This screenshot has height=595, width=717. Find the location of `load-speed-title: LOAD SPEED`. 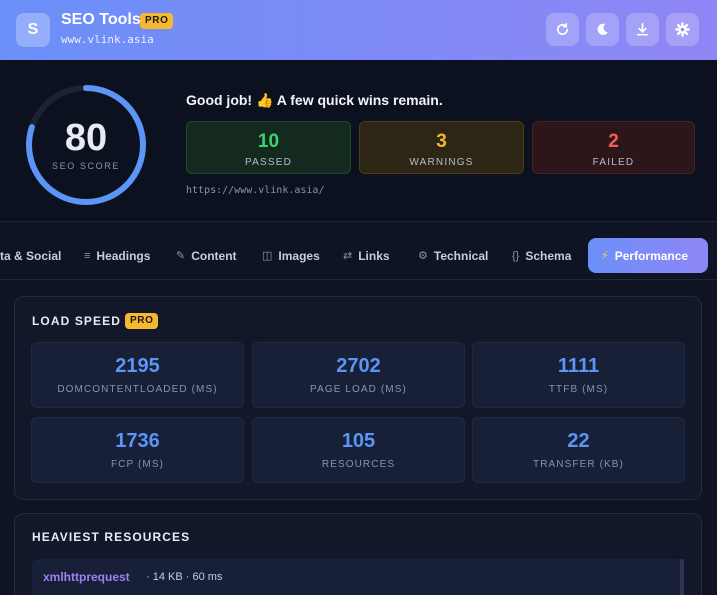

load-speed-title: LOAD SPEED is located at coordinates (77, 321).